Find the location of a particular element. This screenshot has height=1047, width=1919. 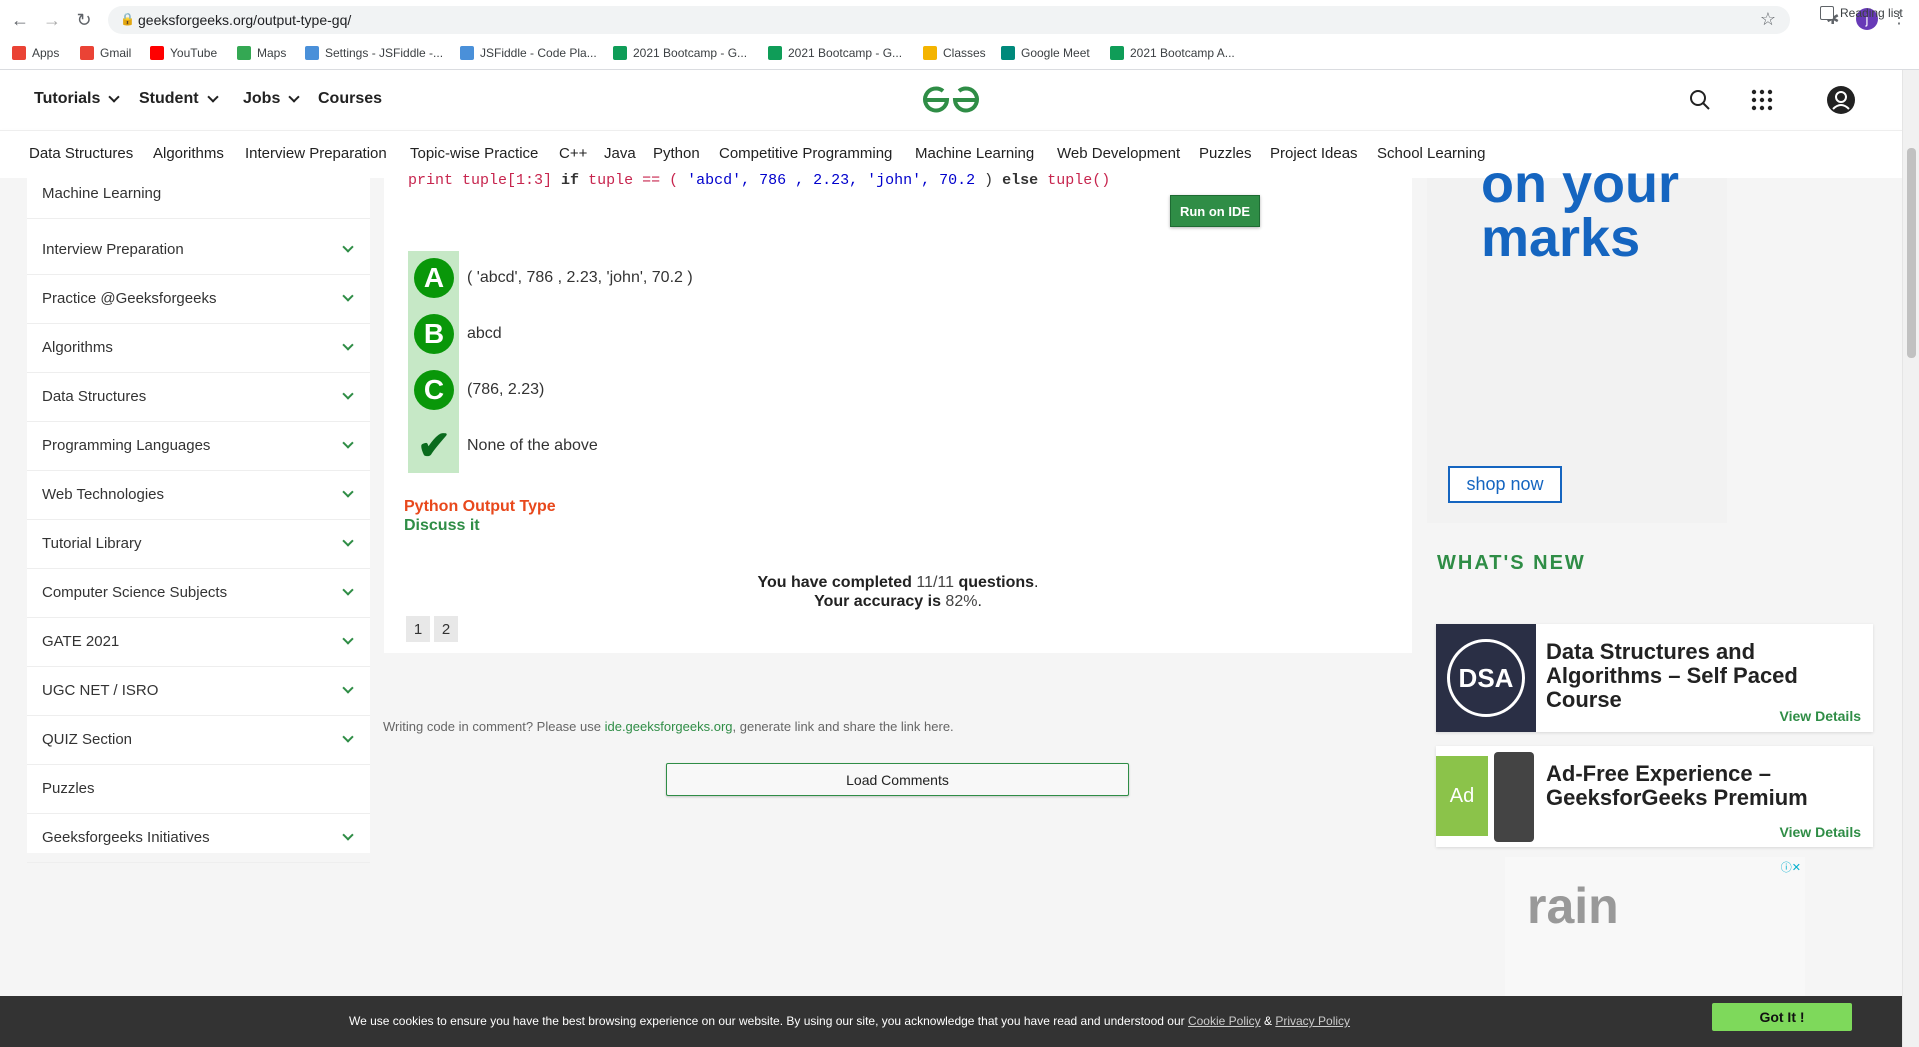

bookmark-item: YouTube is located at coordinates (183, 53).